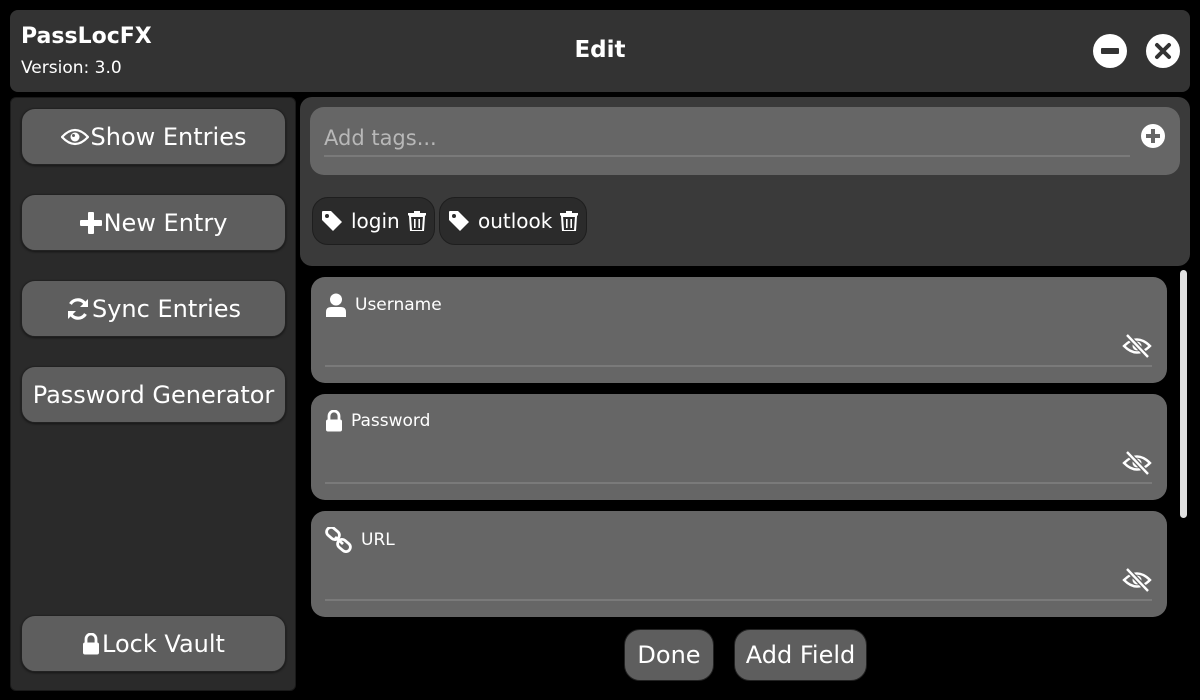  I want to click on link-icon, so click(338, 540).